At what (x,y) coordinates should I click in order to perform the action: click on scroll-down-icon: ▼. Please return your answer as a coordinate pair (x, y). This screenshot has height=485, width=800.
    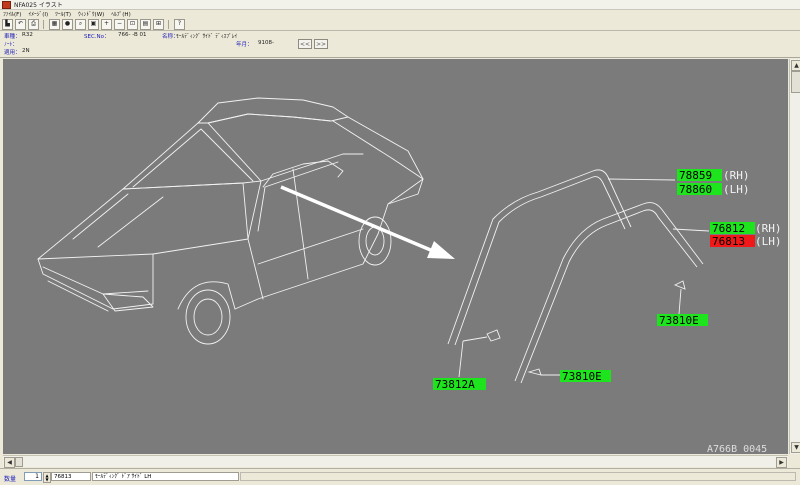
    Looking at the image, I should click on (795, 447).